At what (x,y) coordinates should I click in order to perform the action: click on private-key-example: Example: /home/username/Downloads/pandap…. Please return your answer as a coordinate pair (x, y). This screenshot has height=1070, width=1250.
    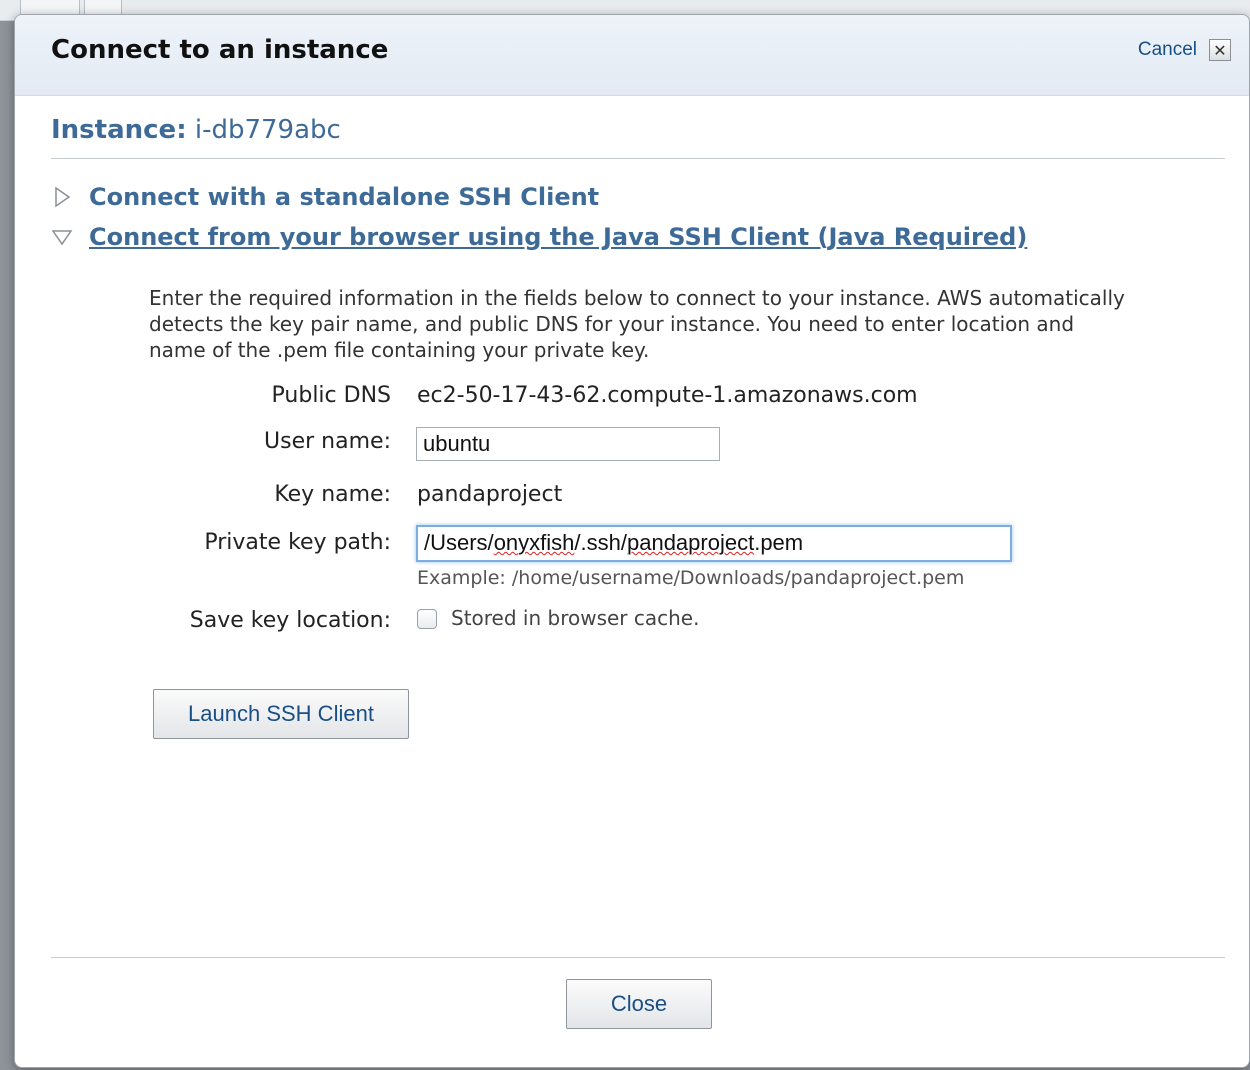
    Looking at the image, I should click on (691, 578).